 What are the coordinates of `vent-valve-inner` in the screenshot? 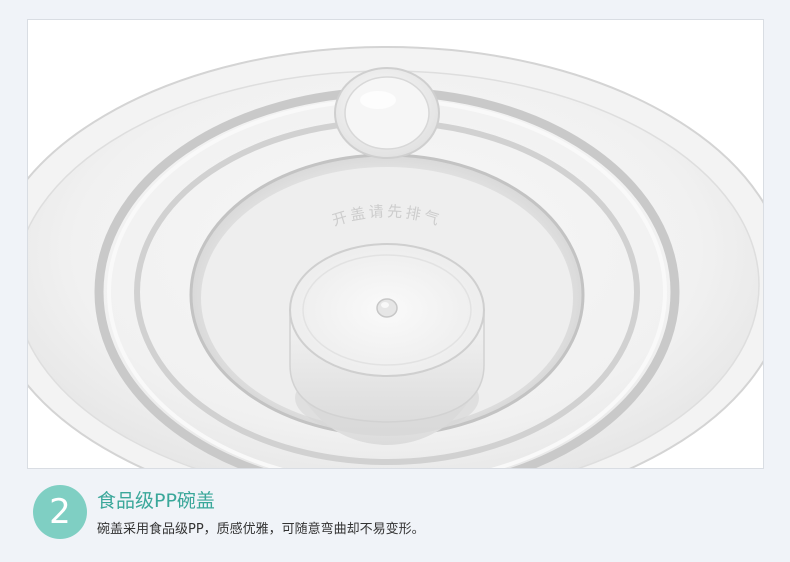 It's located at (387, 113).